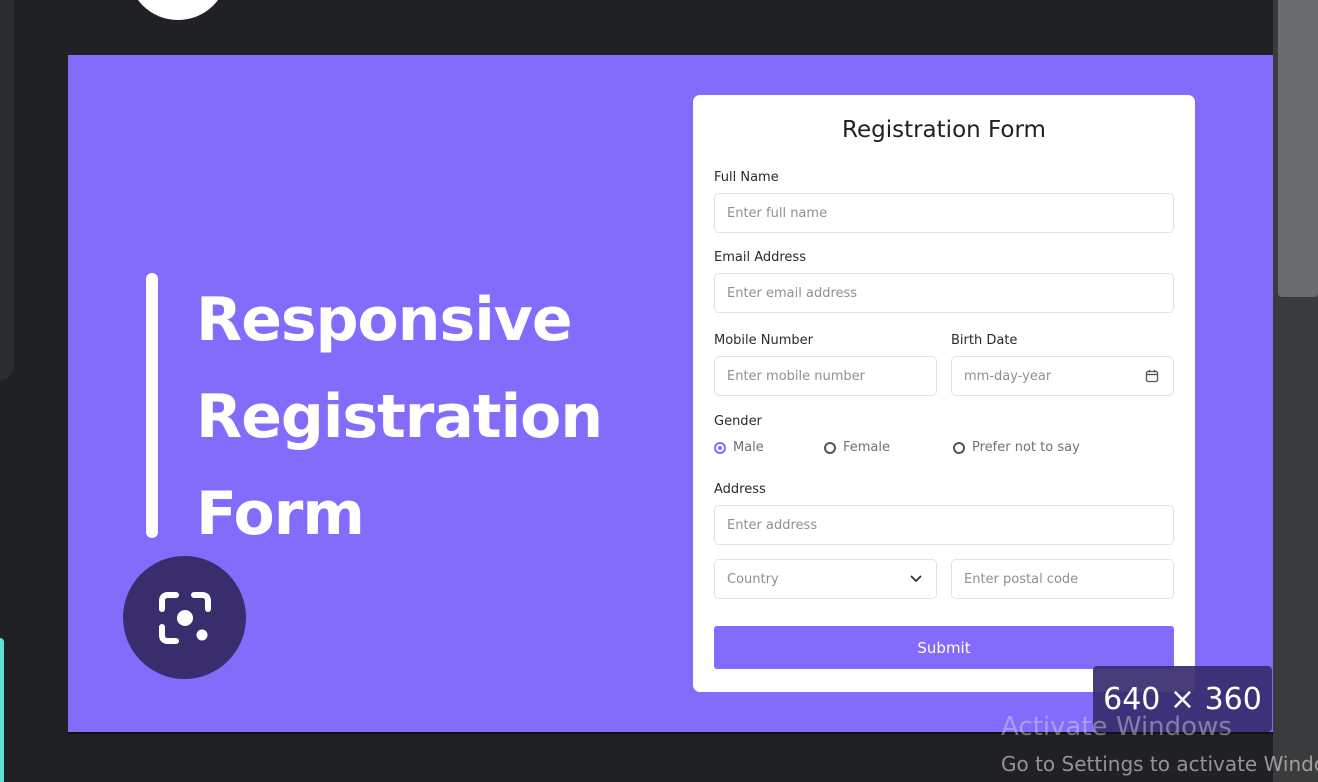 The height and width of the screenshot is (782, 1318). I want to click on mobile-input, so click(825, 376).